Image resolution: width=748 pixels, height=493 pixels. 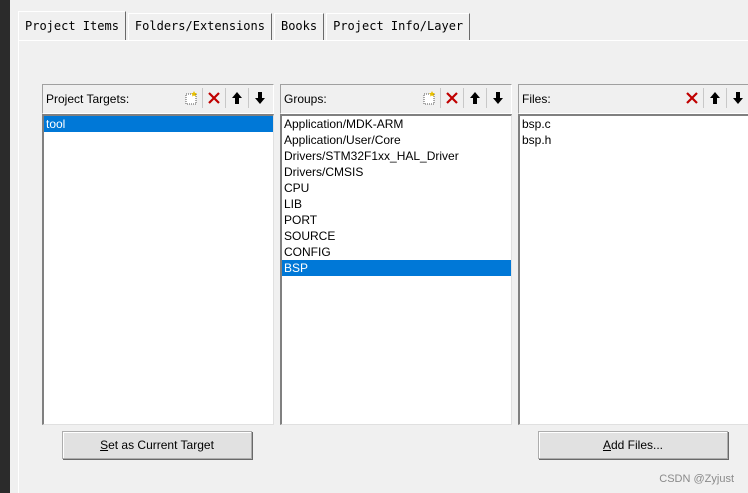 I want to click on project-targets-header: Project Targets:, so click(x=158, y=99).